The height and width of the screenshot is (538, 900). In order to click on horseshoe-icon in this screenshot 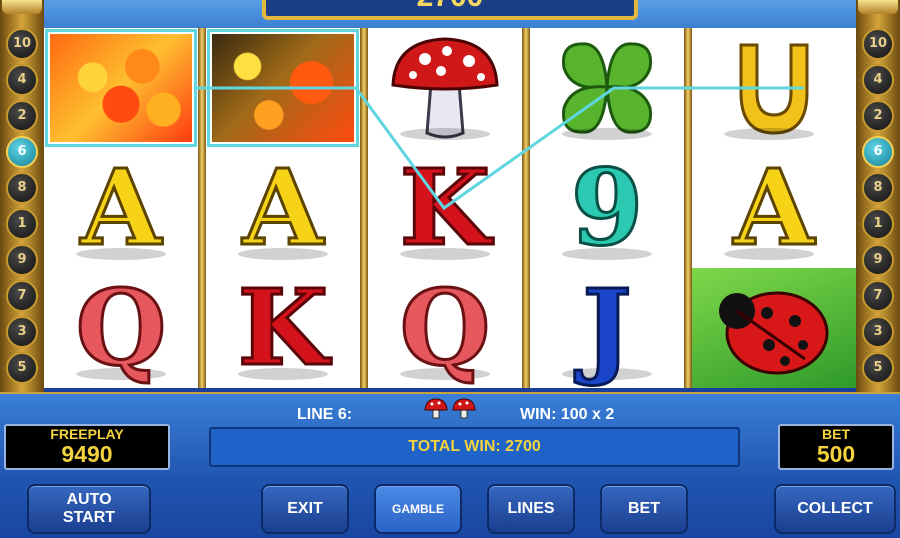, I will do `click(774, 89)`.